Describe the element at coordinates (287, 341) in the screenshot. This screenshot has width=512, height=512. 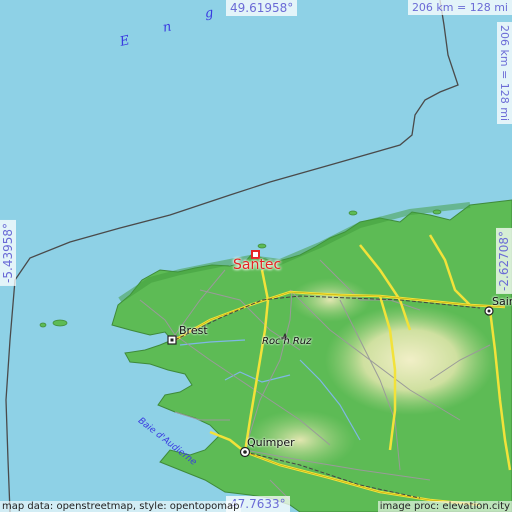
I see `place-label-roch-ruz: Roc'h Ruz` at that location.